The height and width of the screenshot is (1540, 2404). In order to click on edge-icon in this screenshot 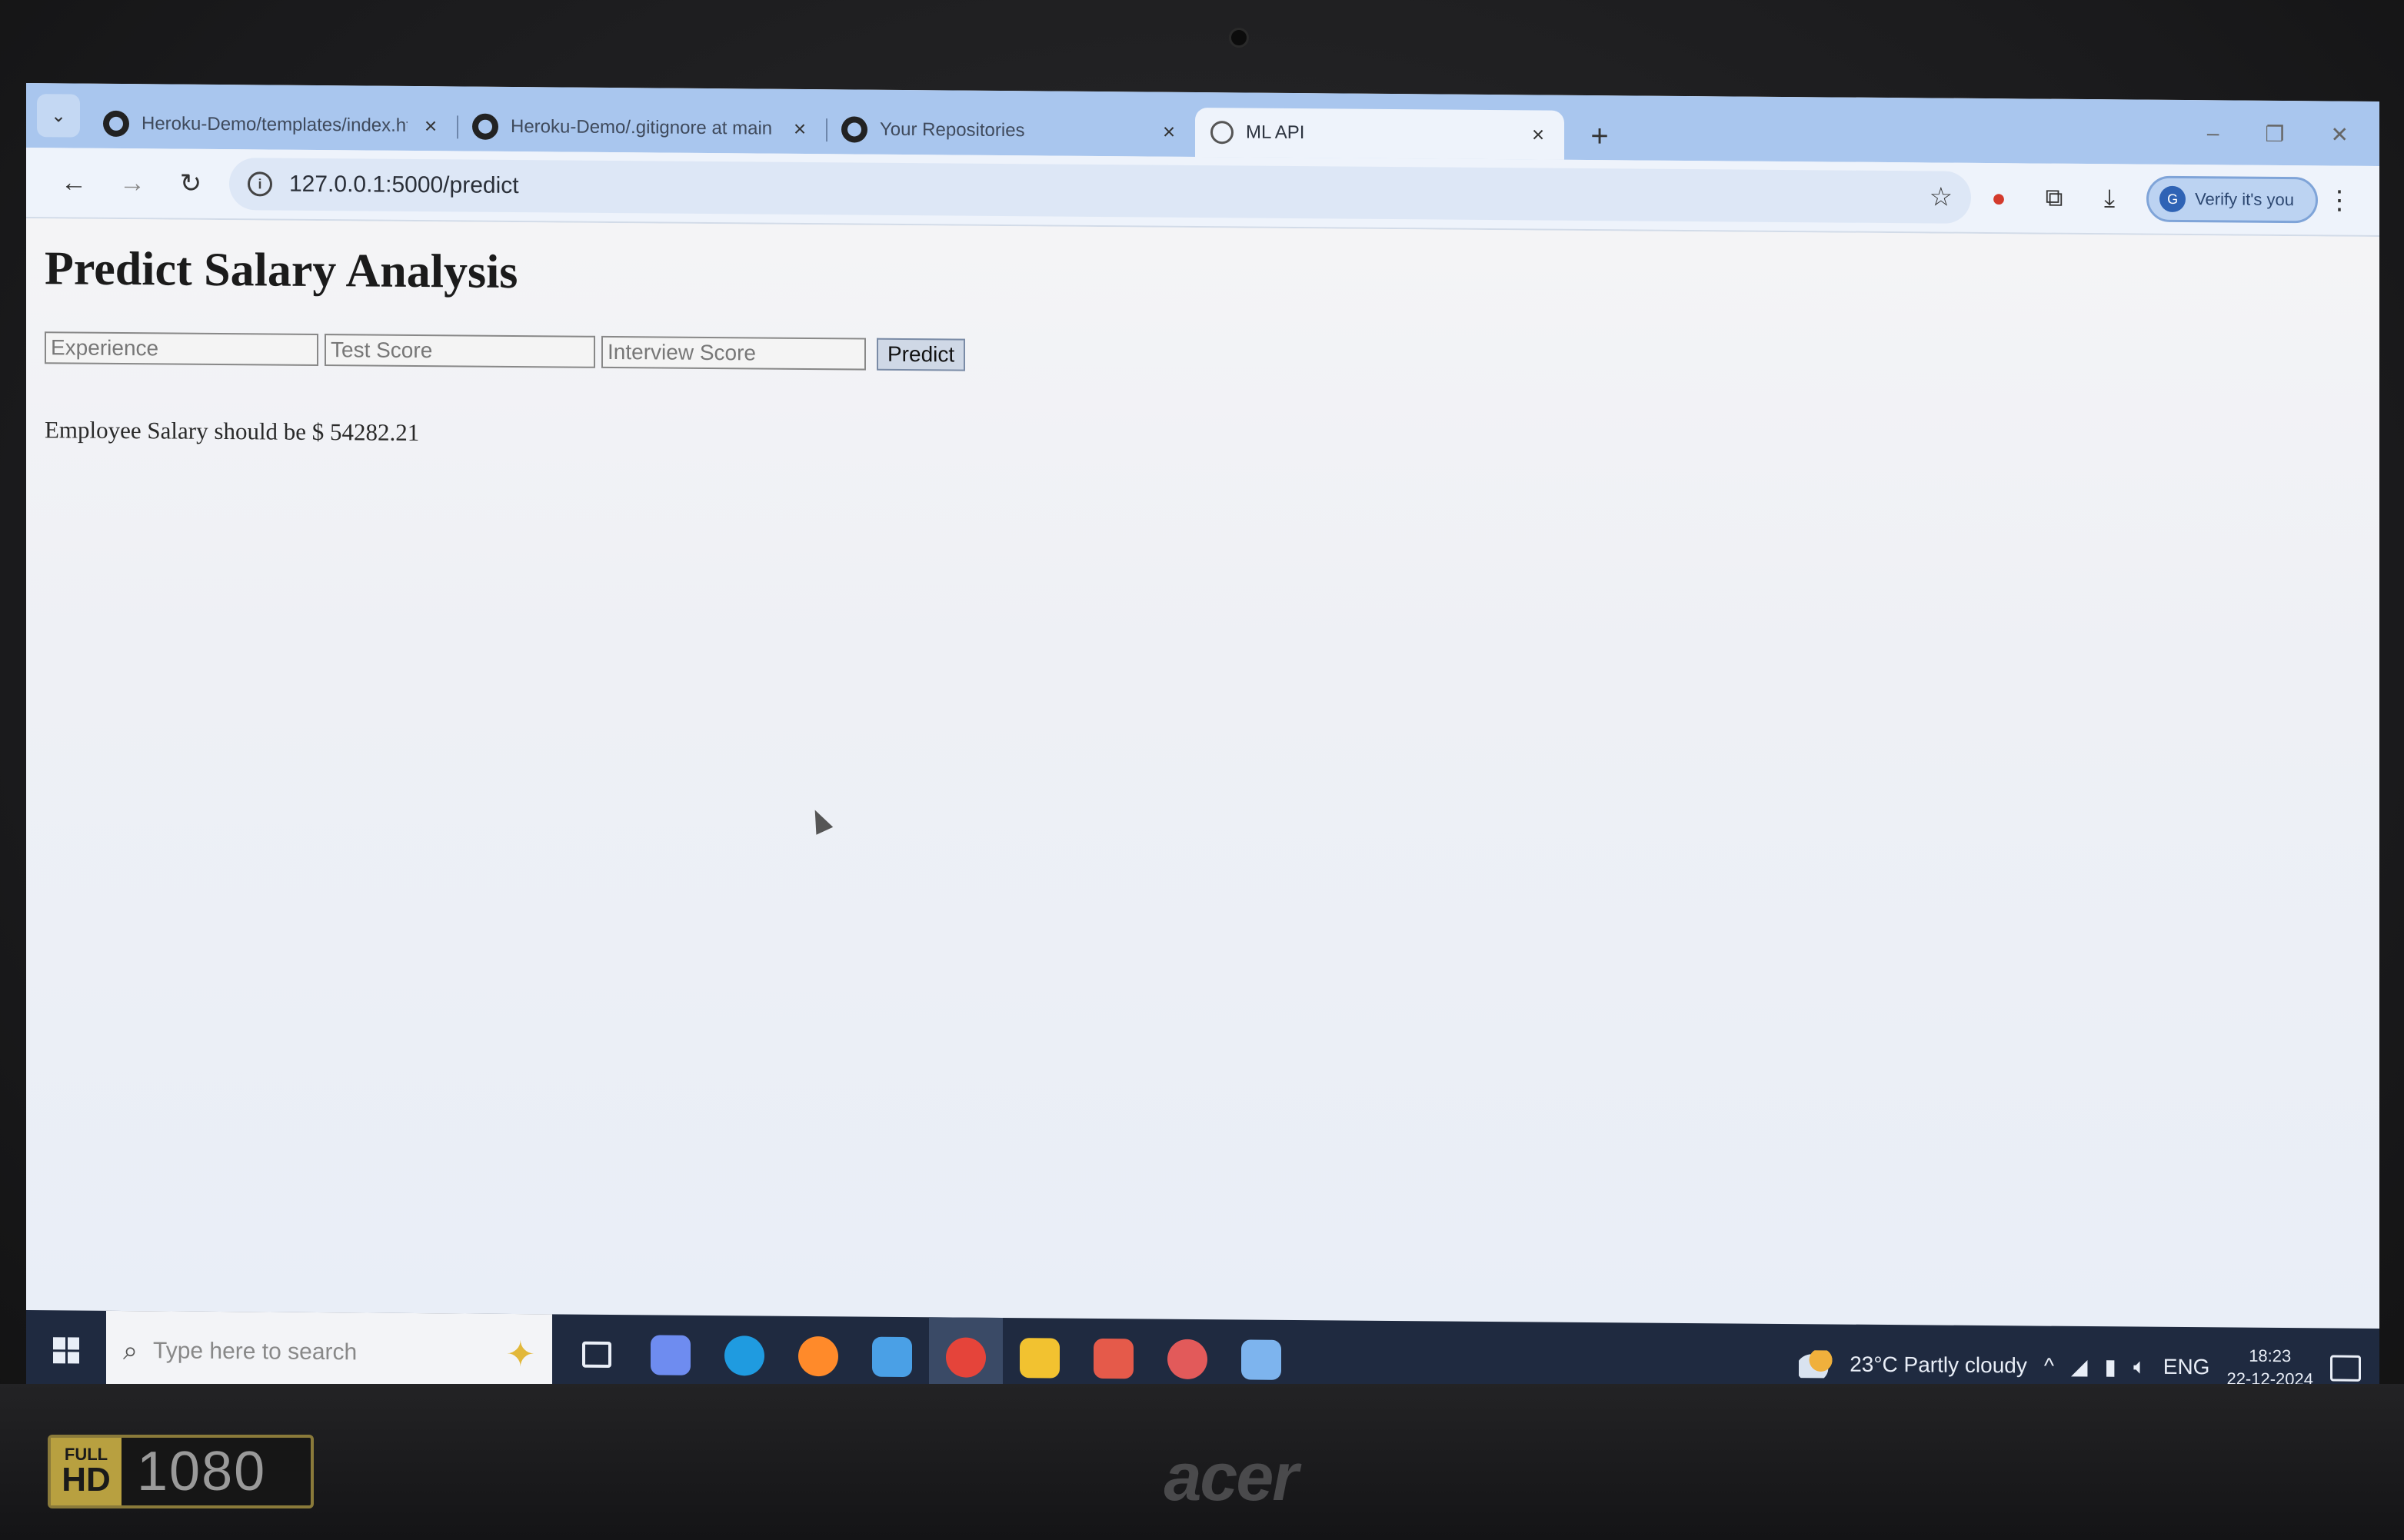, I will do `click(744, 1355)`.